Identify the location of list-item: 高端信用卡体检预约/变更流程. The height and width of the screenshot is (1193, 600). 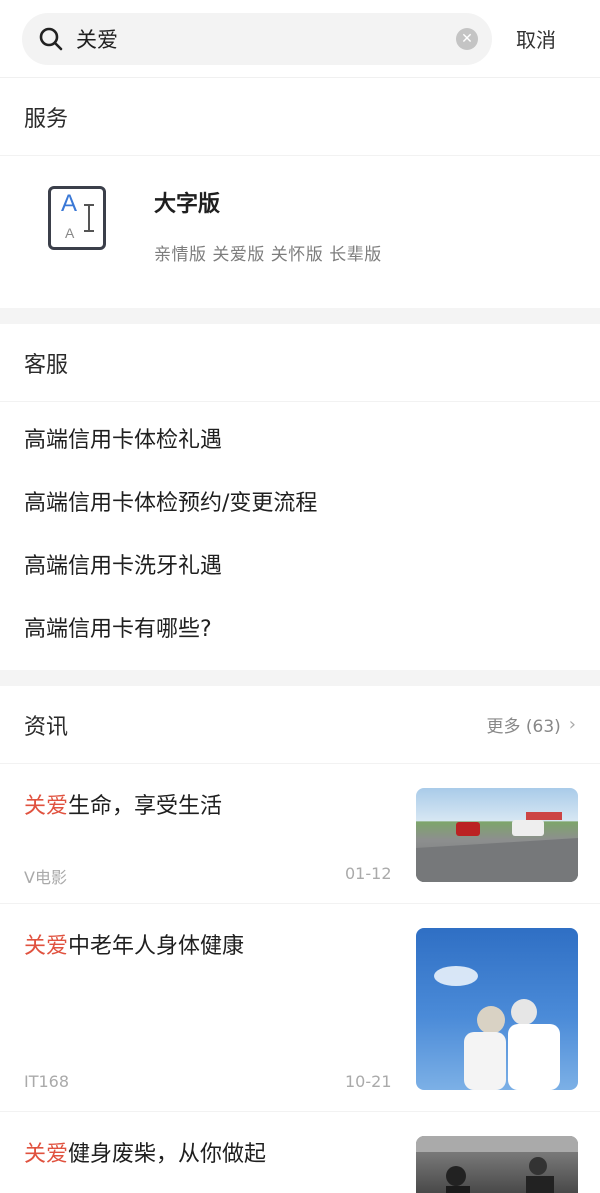
(300, 500).